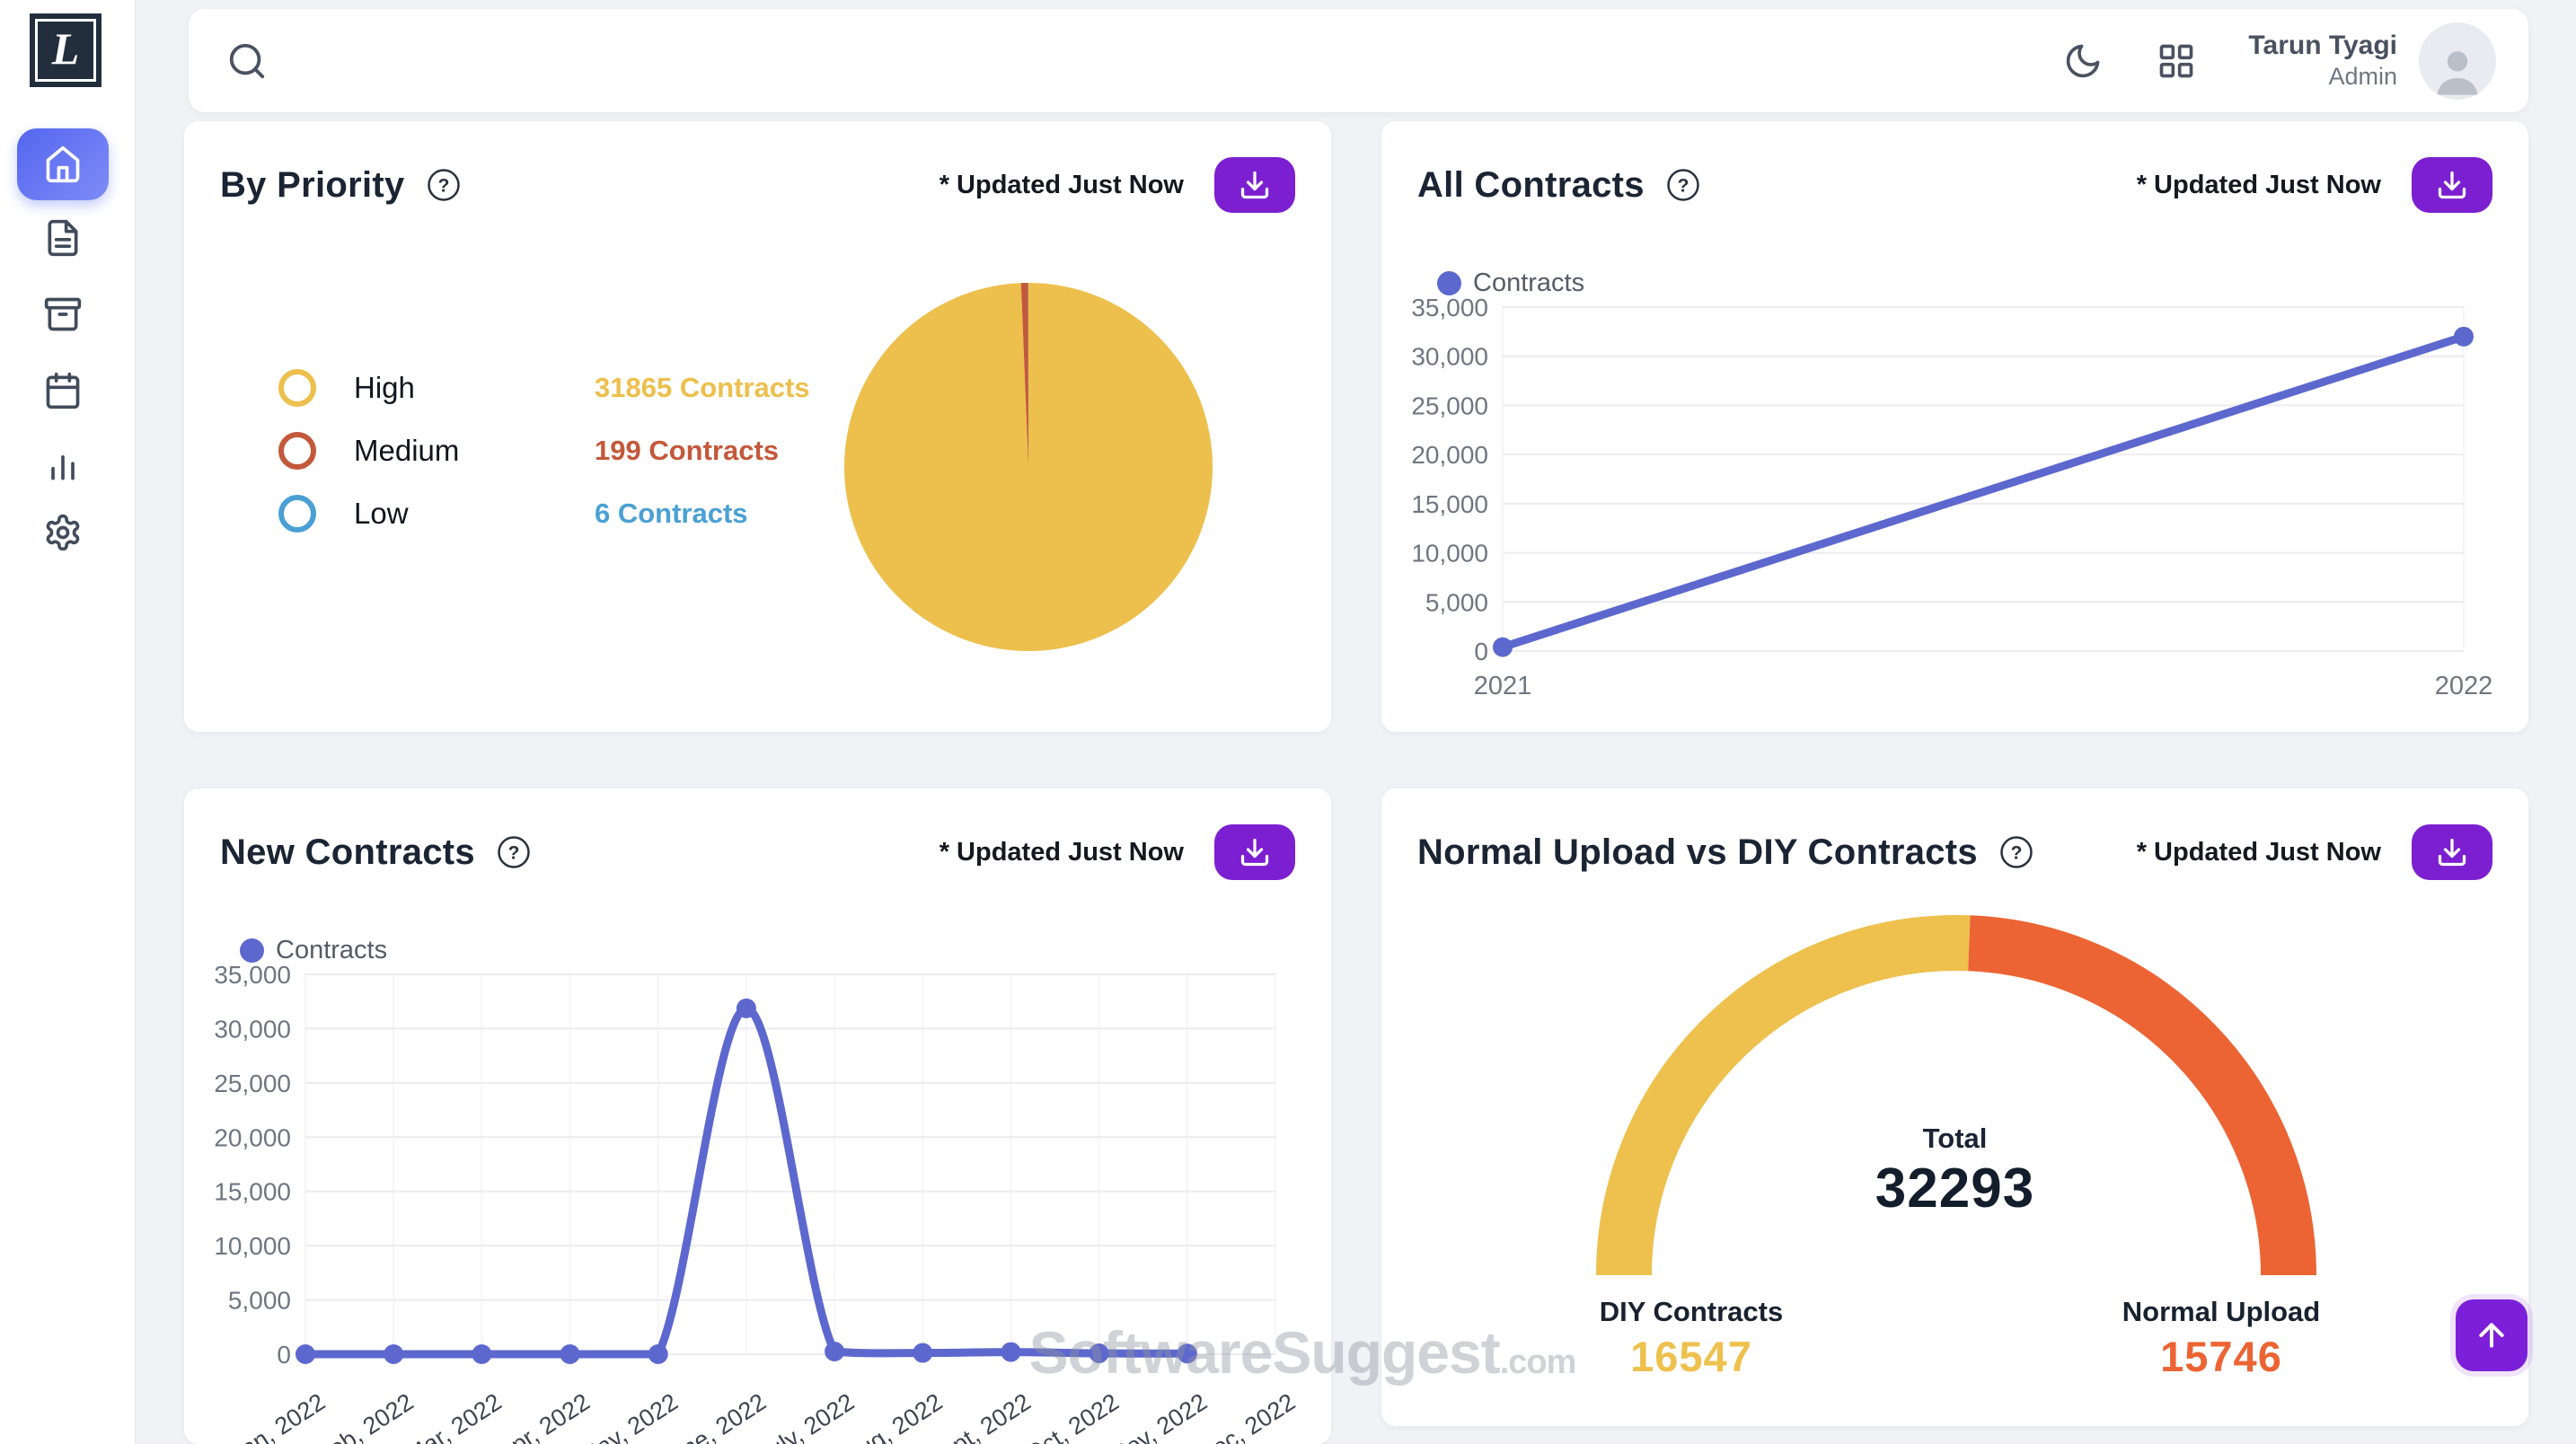  I want to click on apps-menu-button, so click(2176, 61).